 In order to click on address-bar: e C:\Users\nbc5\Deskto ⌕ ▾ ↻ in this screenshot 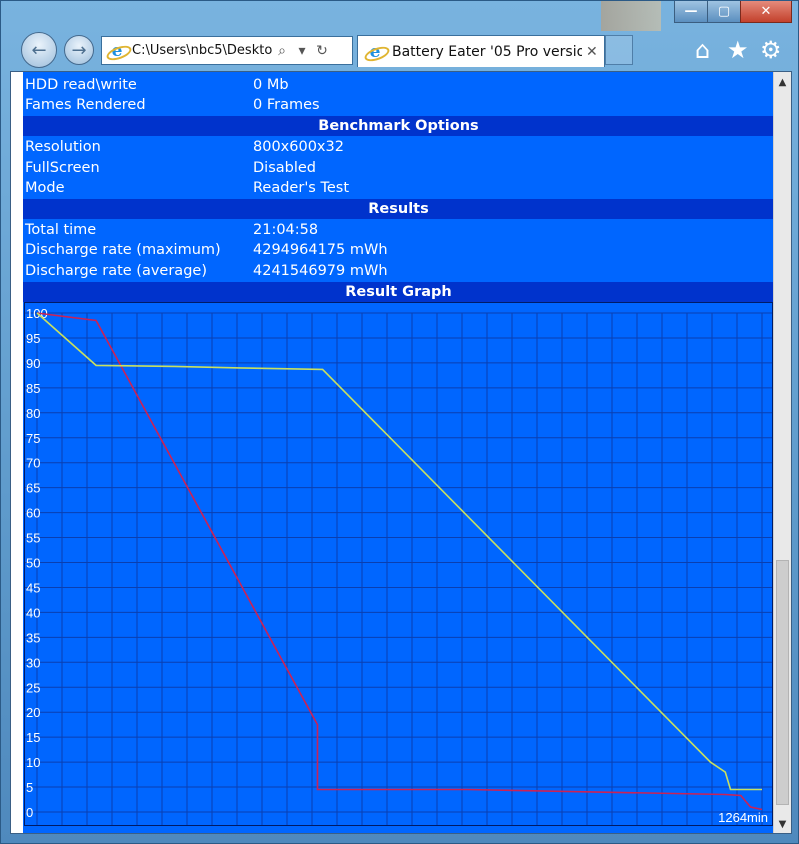, I will do `click(227, 50)`.